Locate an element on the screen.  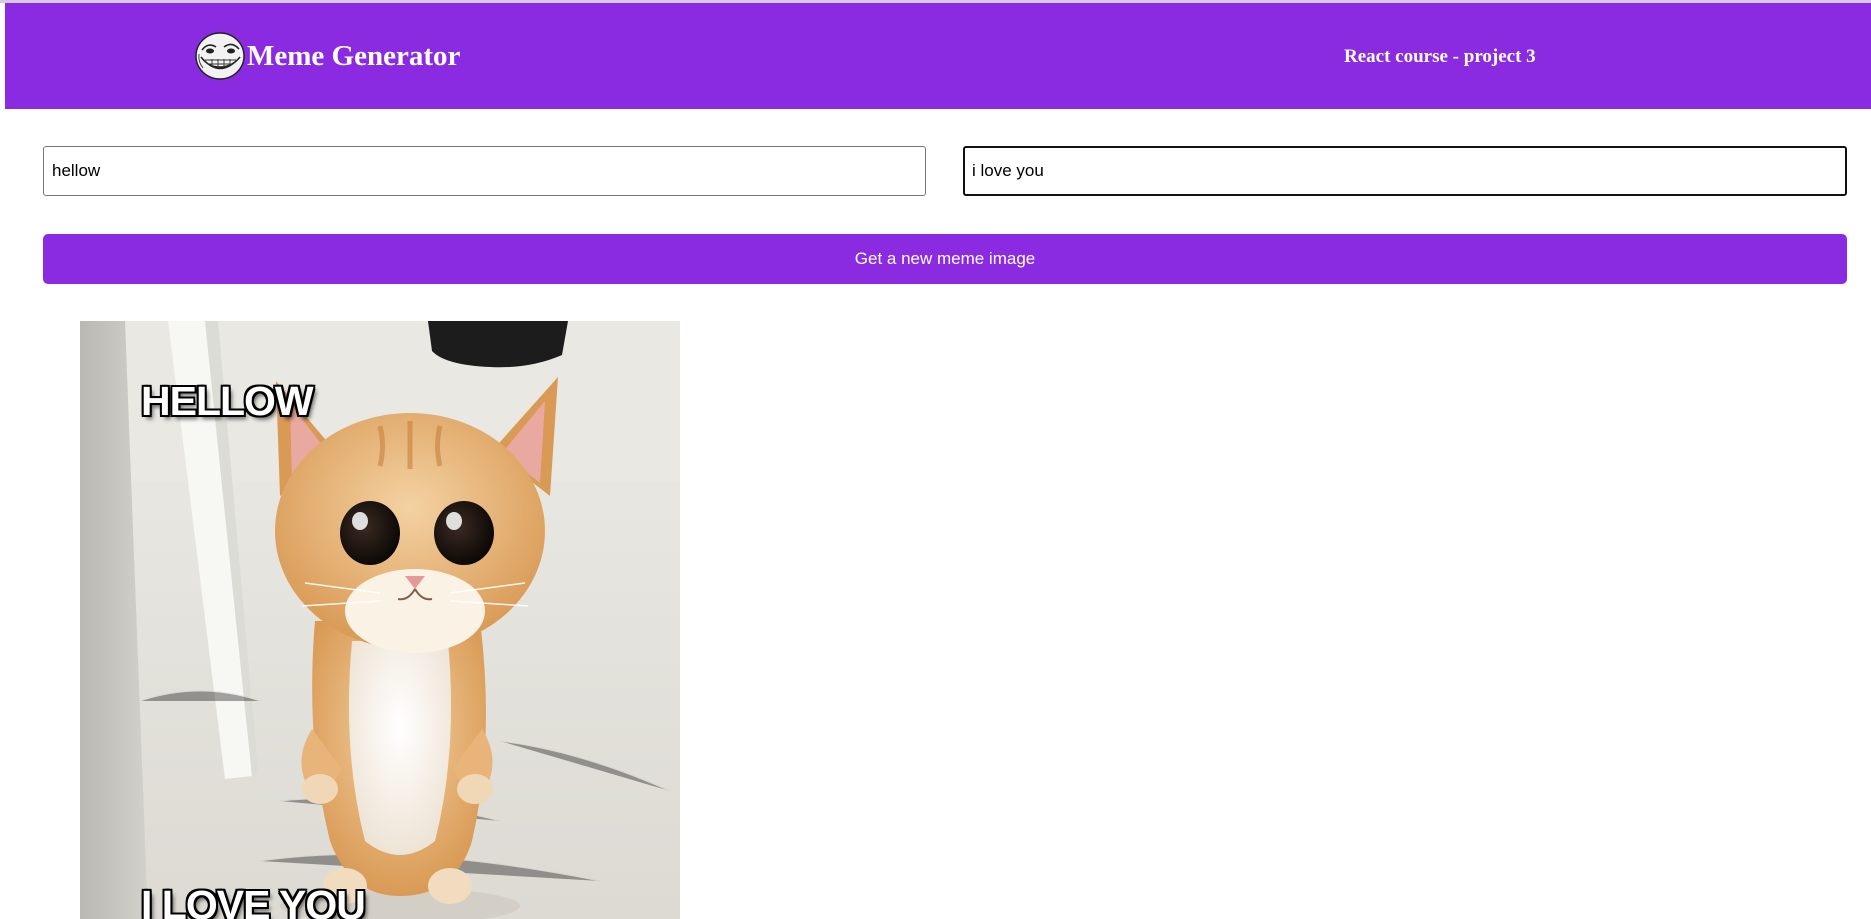
course-label: React course - project 3 is located at coordinates (1440, 56).